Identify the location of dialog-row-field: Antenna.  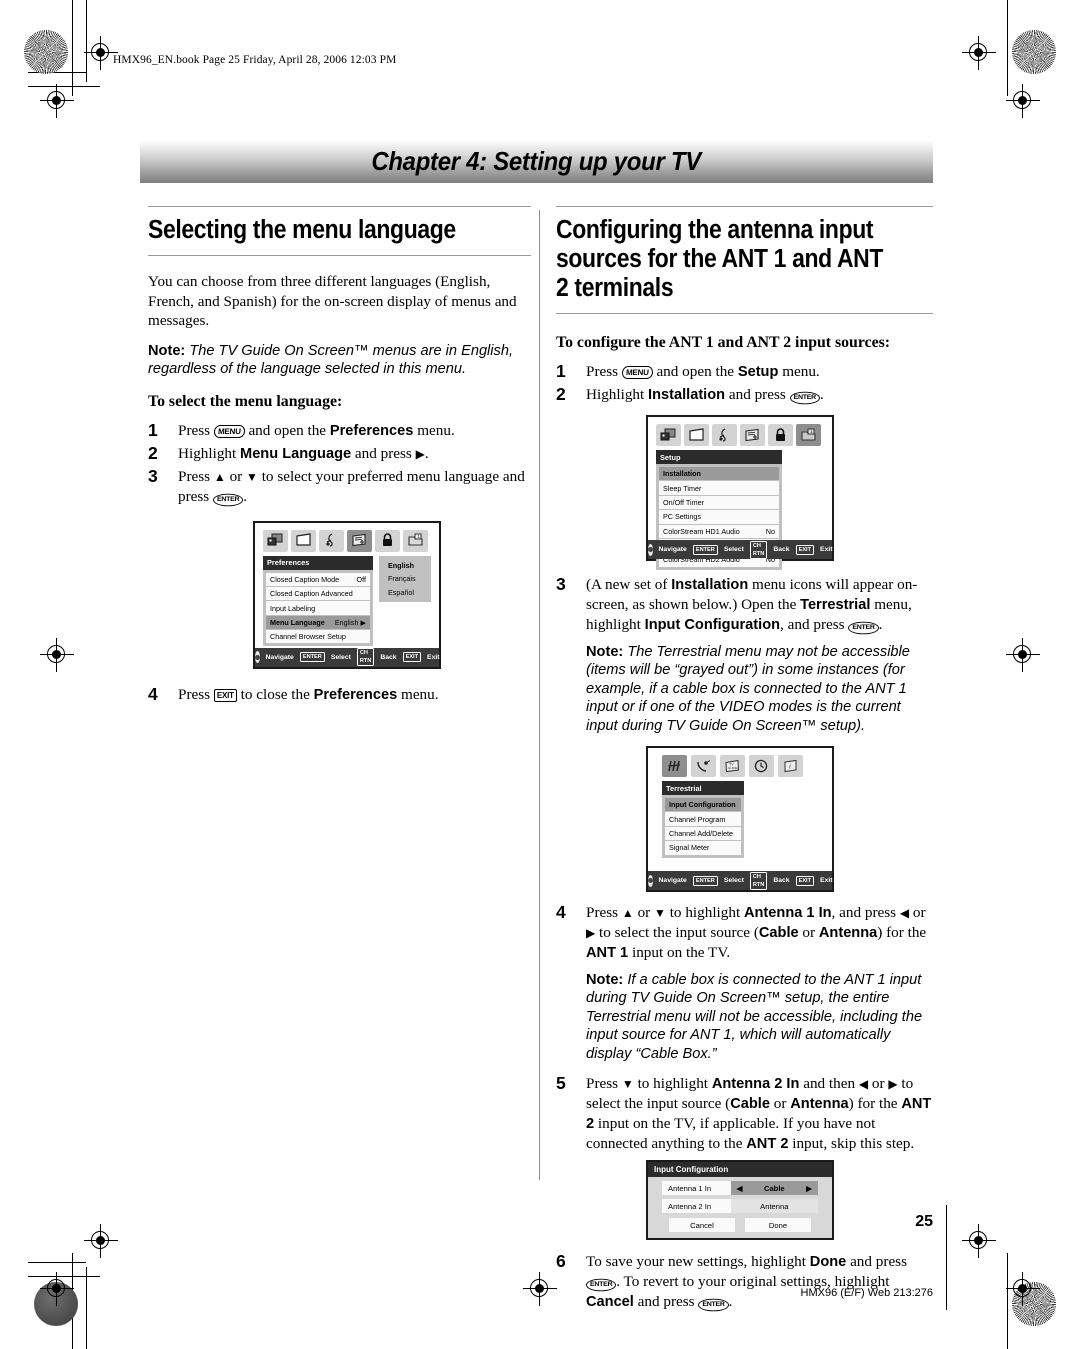
(774, 1206).